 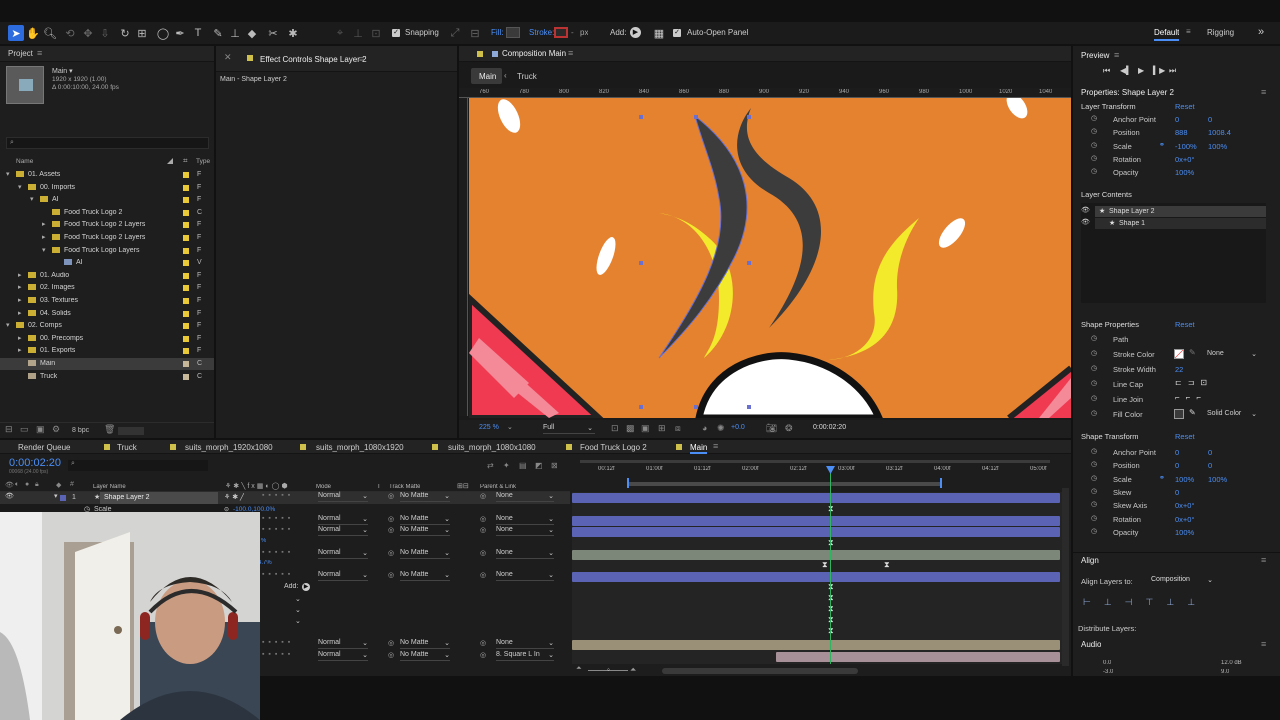 I want to click on constrain-proportions-icon: ⚭, so click(x=1162, y=478).